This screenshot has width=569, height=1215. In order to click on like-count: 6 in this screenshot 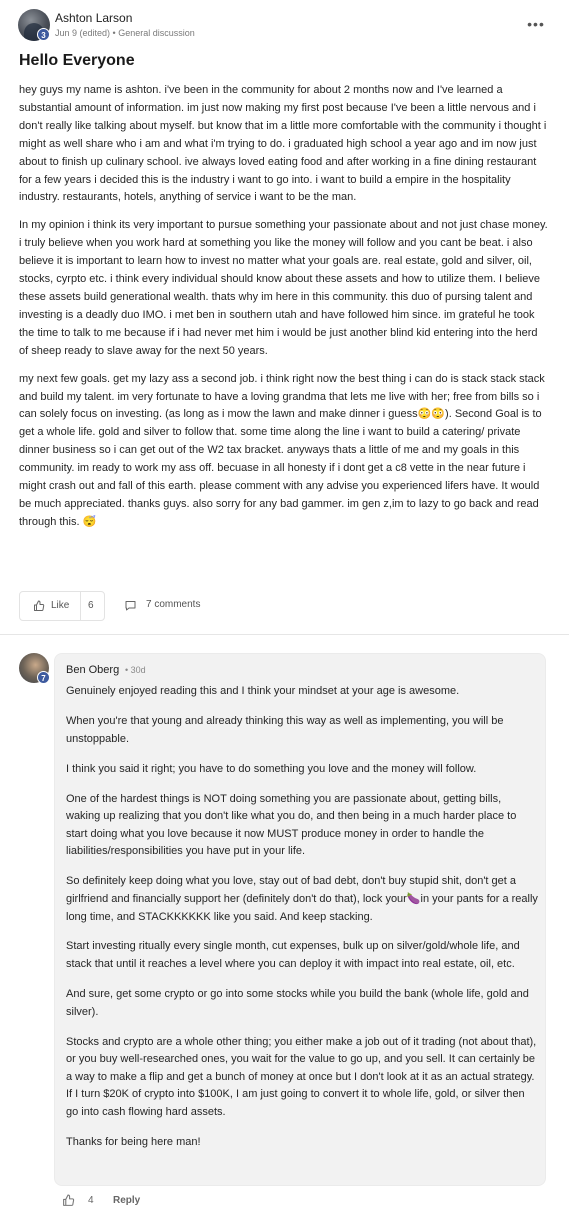, I will do `click(91, 605)`.